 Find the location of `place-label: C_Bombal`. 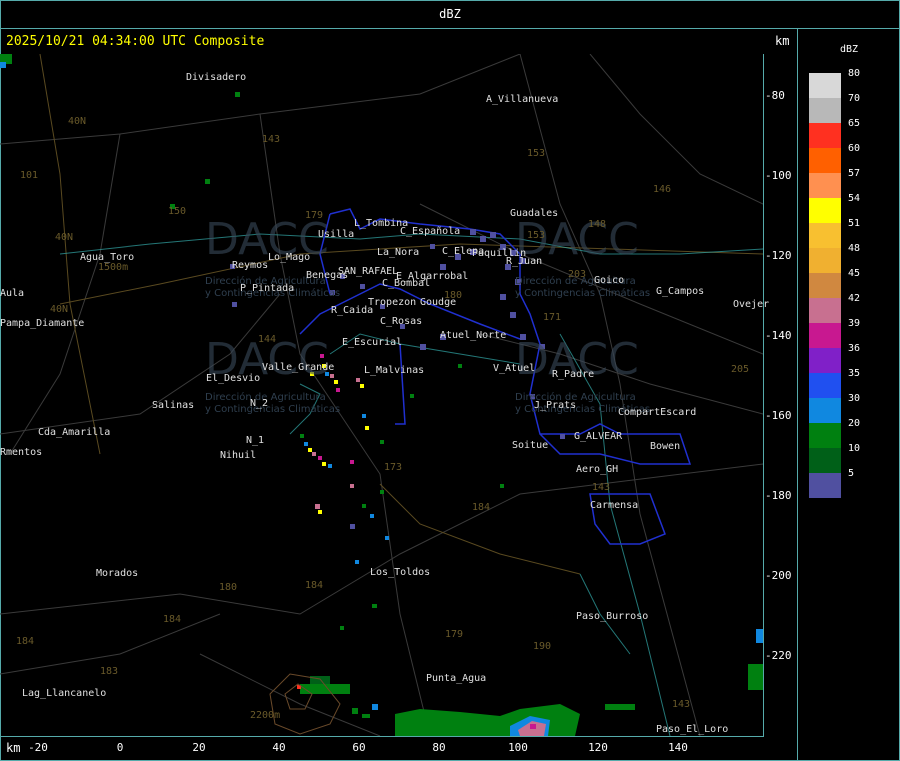

place-label: C_Bombal is located at coordinates (406, 283).